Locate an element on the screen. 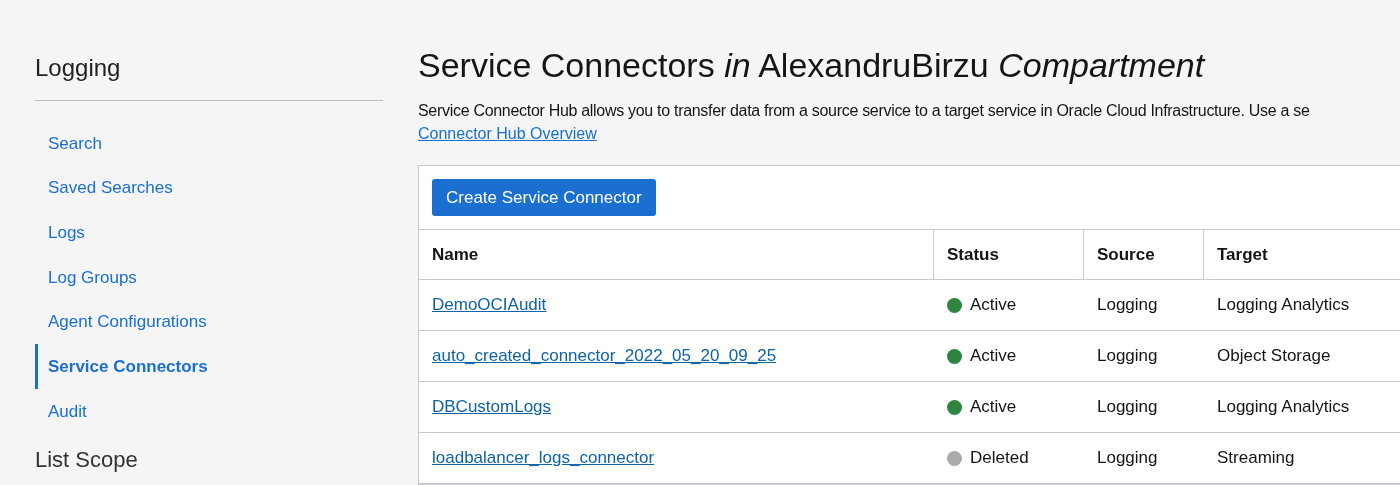 This screenshot has height=485, width=1400. table-cell: Streaming is located at coordinates (1256, 458).